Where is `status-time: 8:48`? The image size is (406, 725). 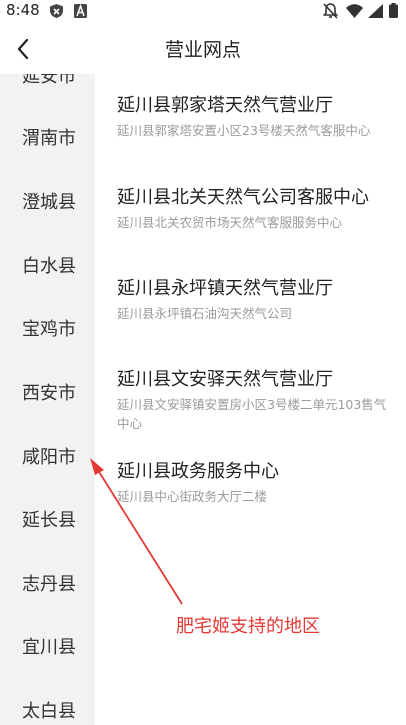
status-time: 8:48 is located at coordinates (23, 10).